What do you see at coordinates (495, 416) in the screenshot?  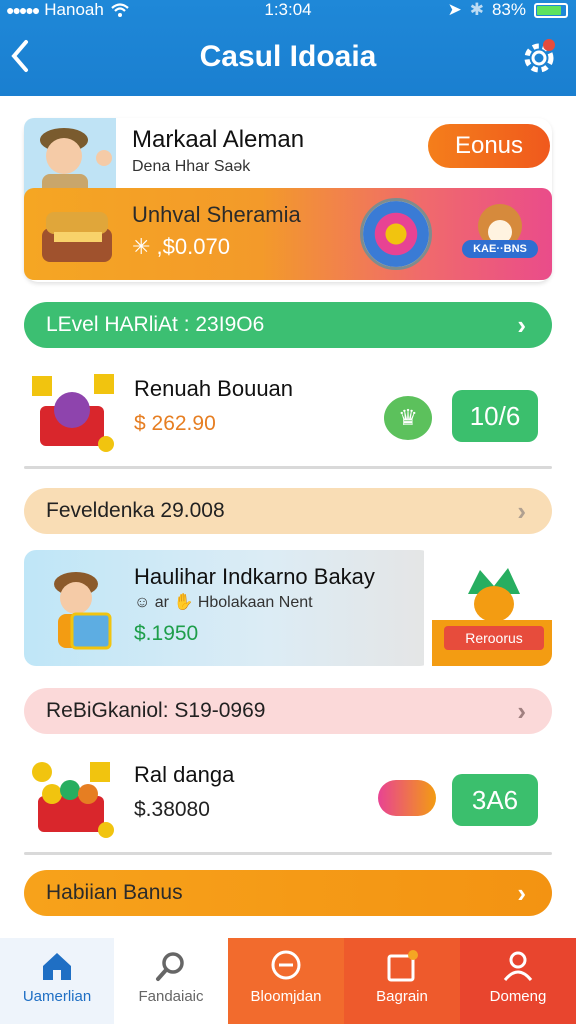 I see `reward-count-tag: 10/6` at bounding box center [495, 416].